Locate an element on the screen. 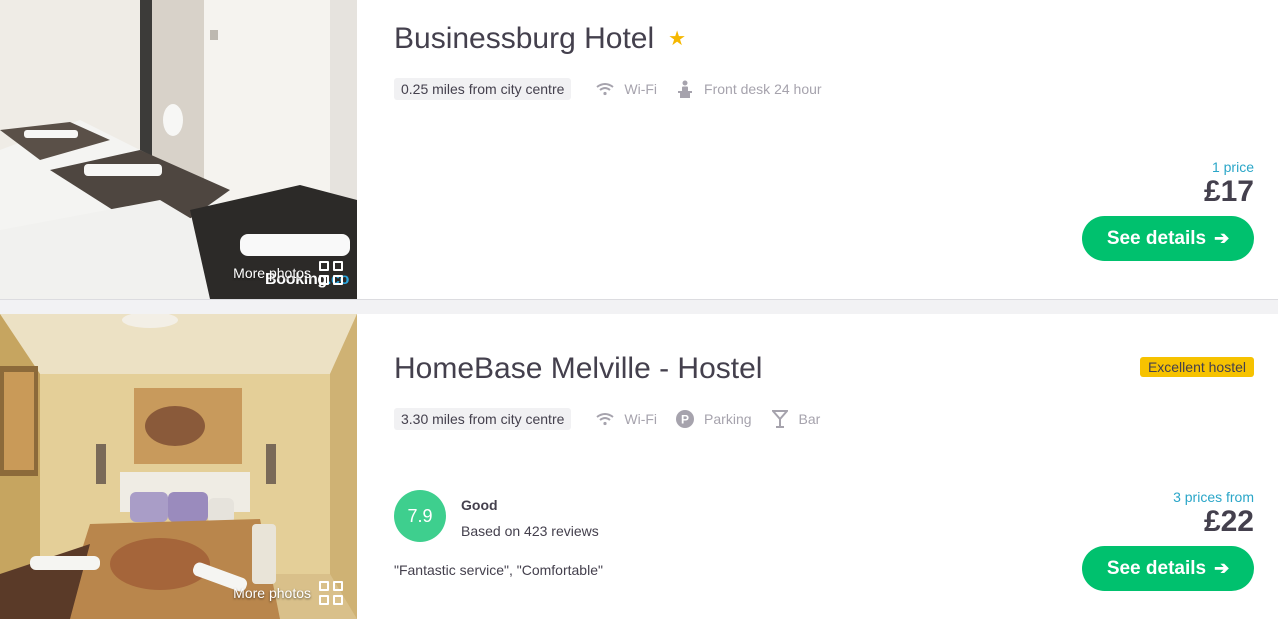 This screenshot has width=1278, height=619. hotel-title: Businessburg Hotel ★ is located at coordinates (540, 39).